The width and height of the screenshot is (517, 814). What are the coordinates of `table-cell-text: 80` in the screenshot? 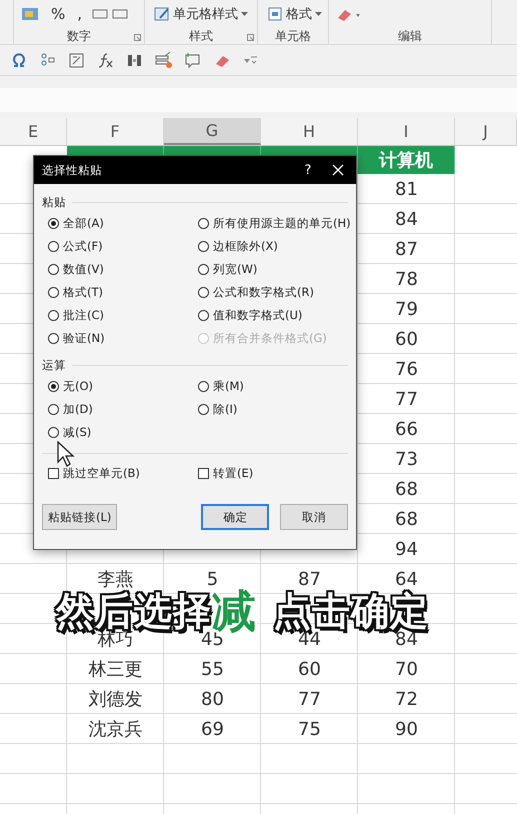 It's located at (212, 700).